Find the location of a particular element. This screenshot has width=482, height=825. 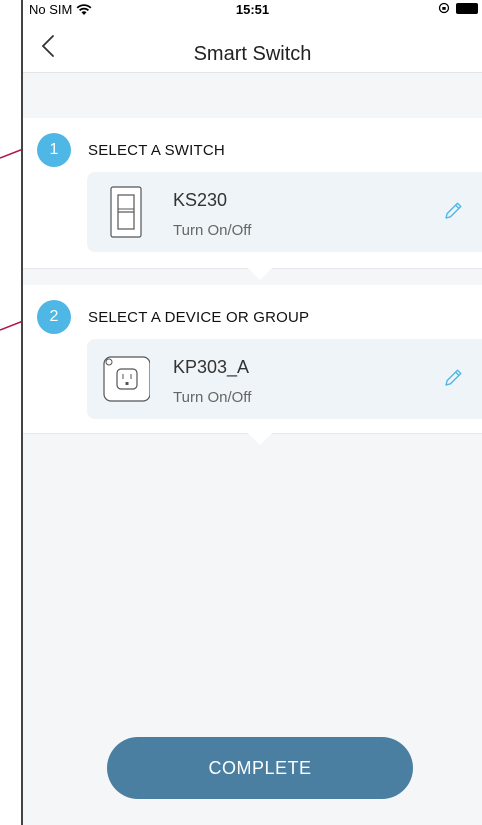

outlet-icon is located at coordinates (126, 379).